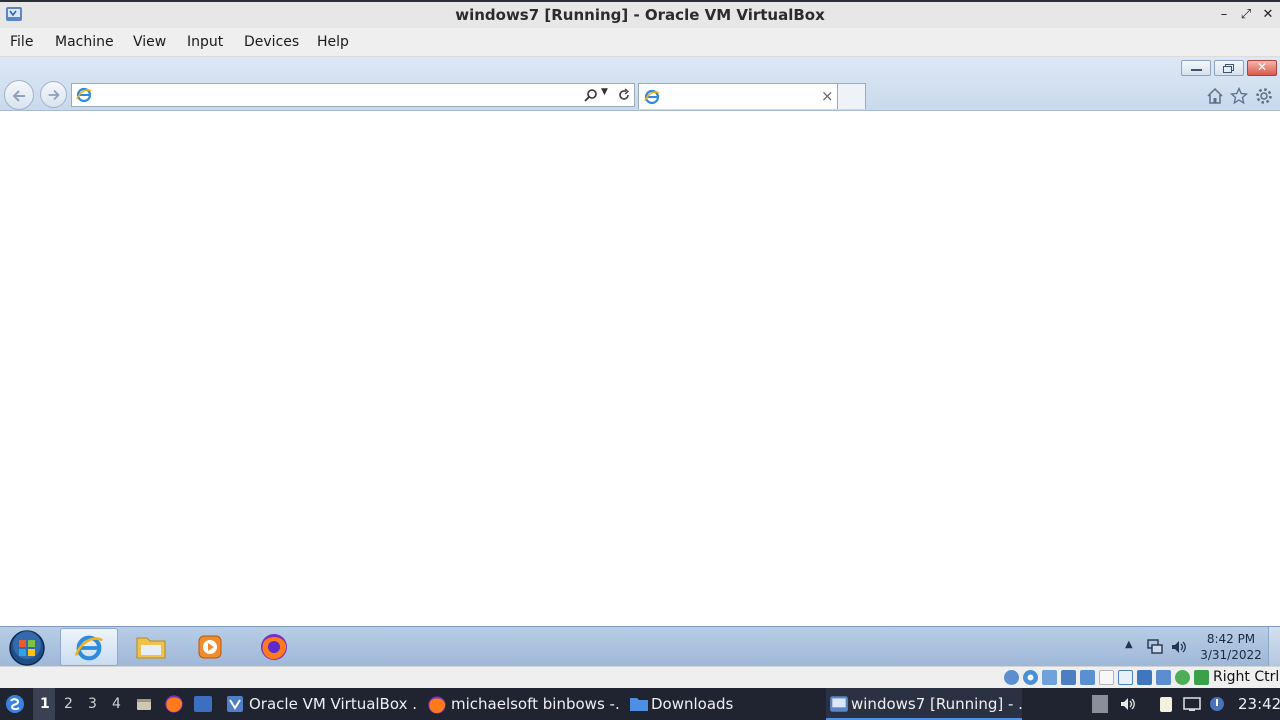  What do you see at coordinates (174, 704) in the screenshot?
I see `firefox-launcher-icon` at bounding box center [174, 704].